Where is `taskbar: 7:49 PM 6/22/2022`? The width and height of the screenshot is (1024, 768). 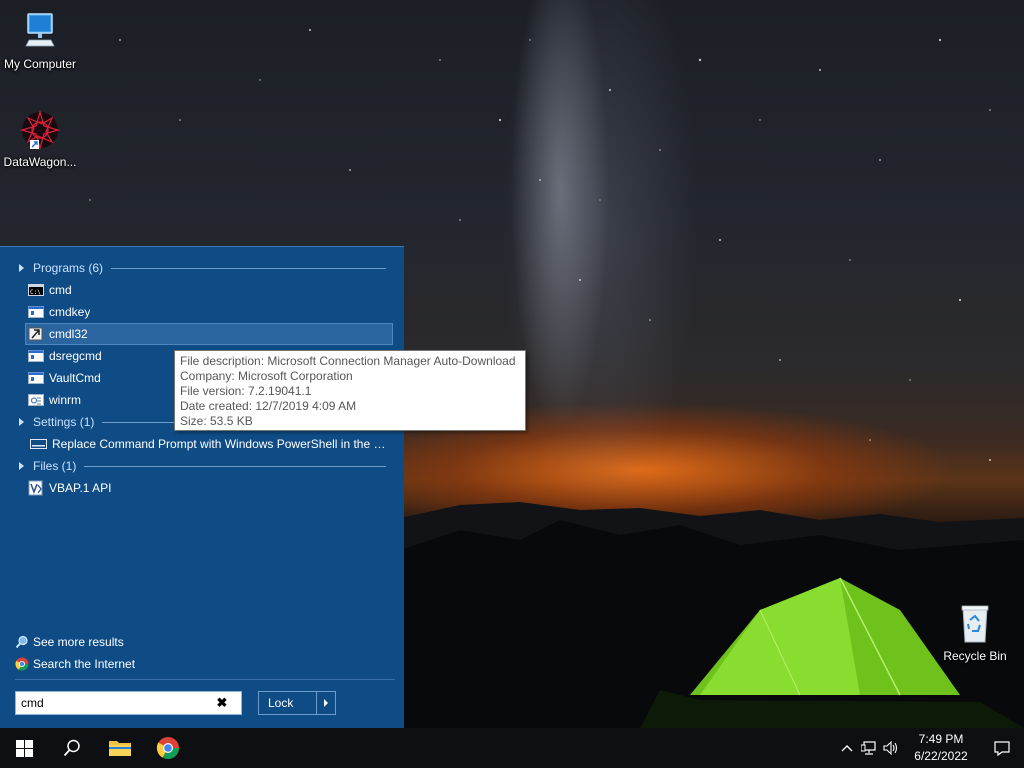 taskbar: 7:49 PM 6/22/2022 is located at coordinates (512, 748).